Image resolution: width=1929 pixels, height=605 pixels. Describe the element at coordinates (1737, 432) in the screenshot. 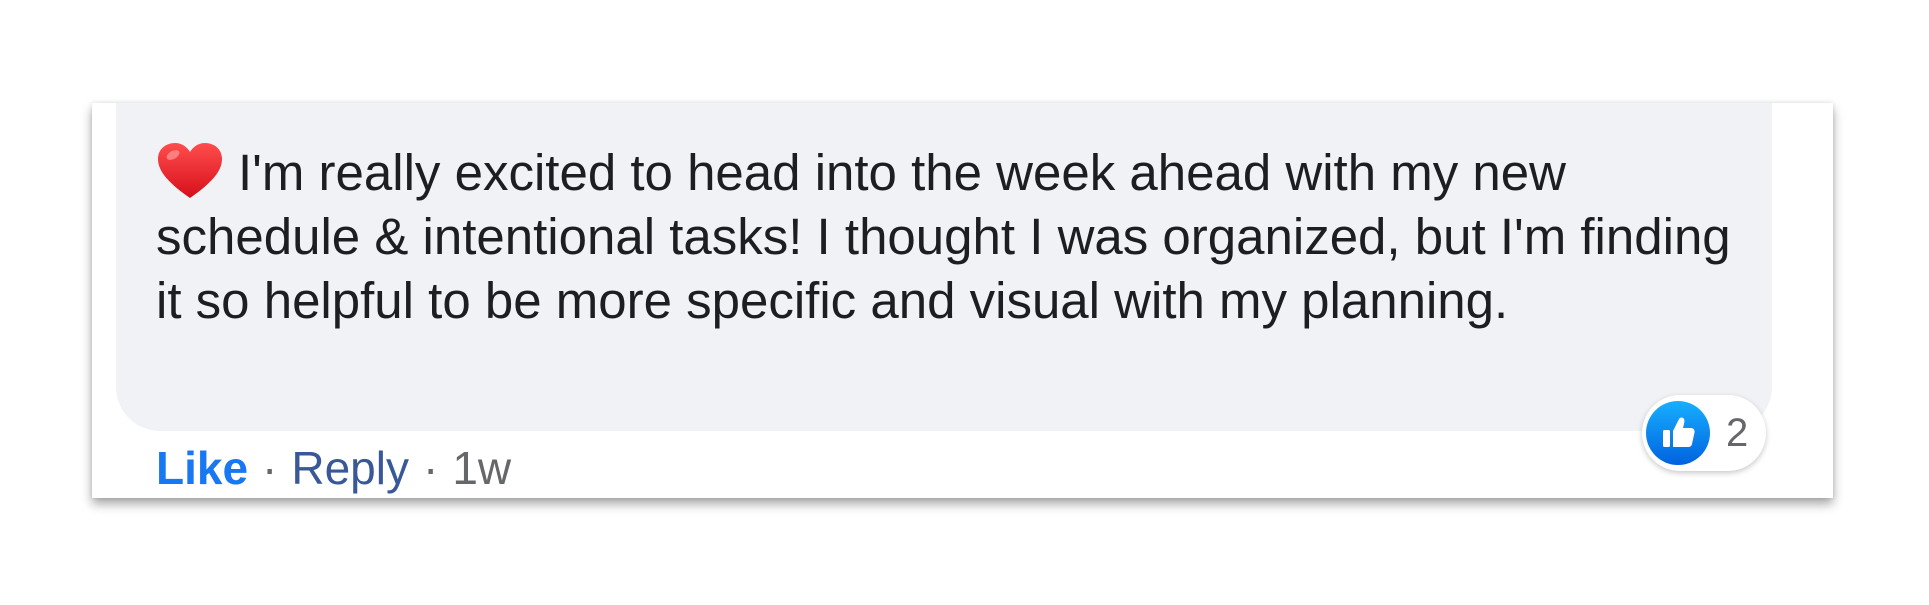

I see `reaction-count: 2` at that location.